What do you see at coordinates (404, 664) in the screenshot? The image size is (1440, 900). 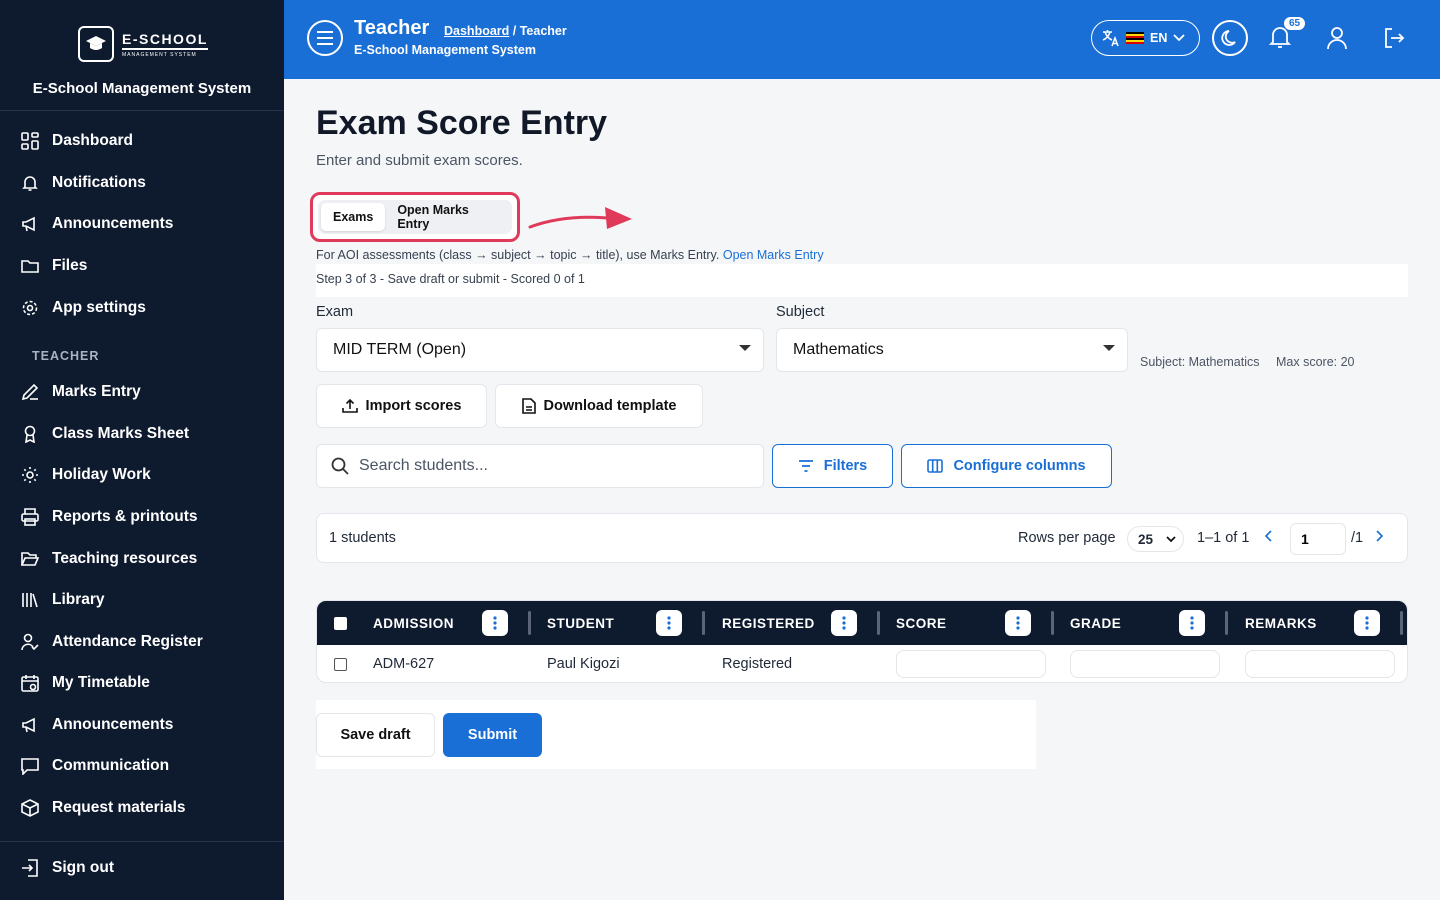 I see `cell-admission: ADM-627` at bounding box center [404, 664].